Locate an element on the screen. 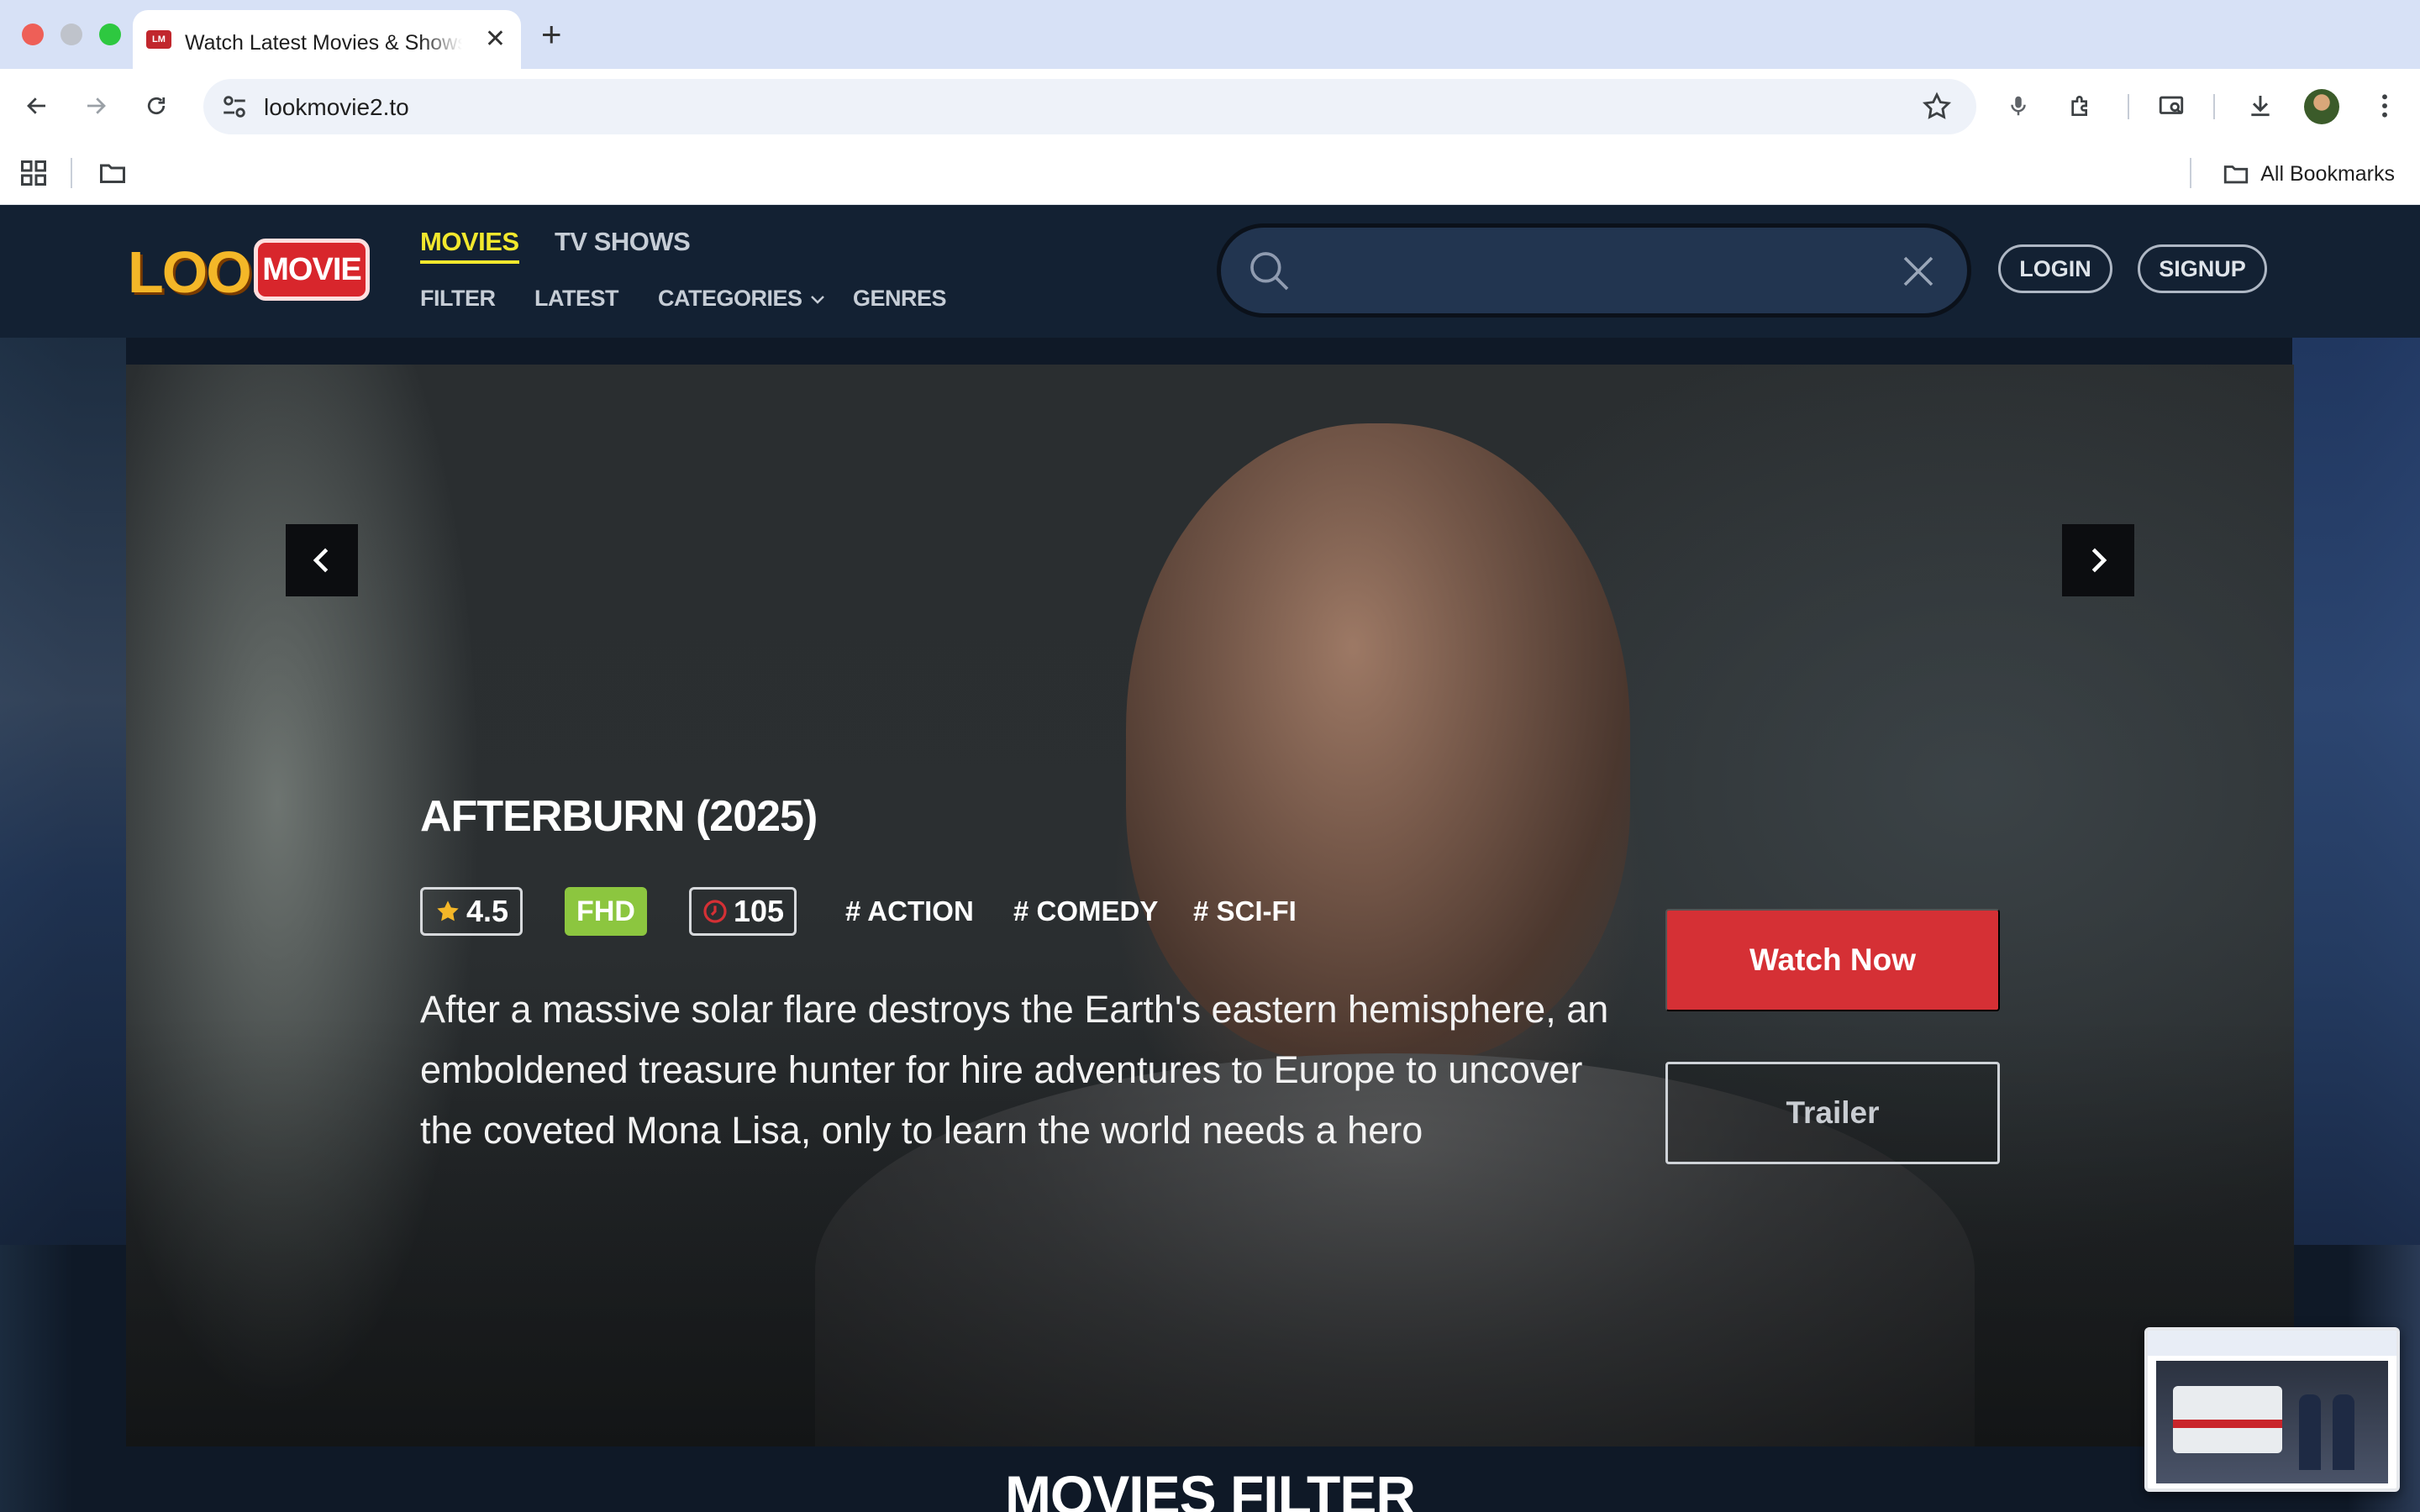 The image size is (2420, 1512). site-info-icon is located at coordinates (234, 106).